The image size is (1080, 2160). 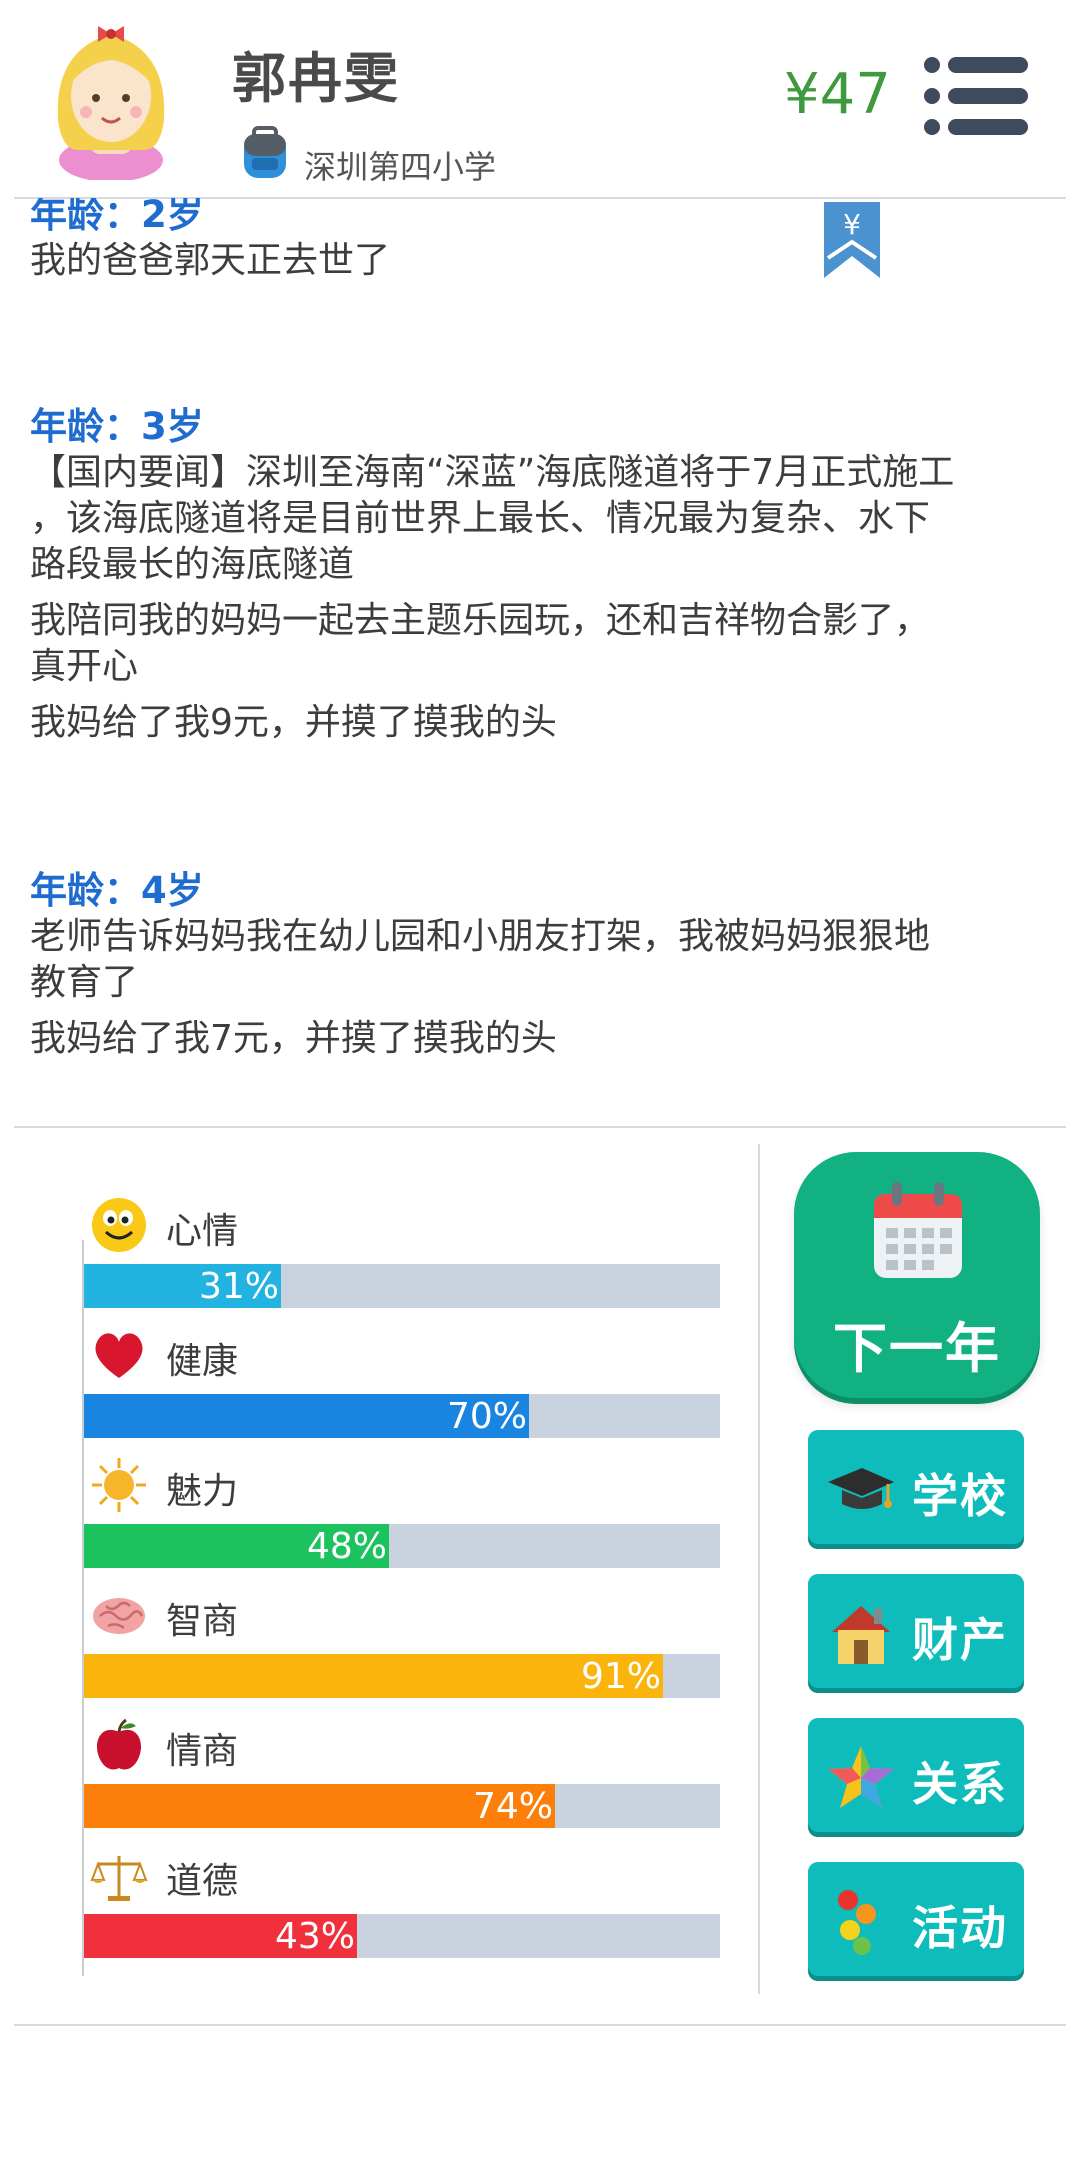 What do you see at coordinates (117, 217) in the screenshot?
I see `log-age: 年龄：2岁` at bounding box center [117, 217].